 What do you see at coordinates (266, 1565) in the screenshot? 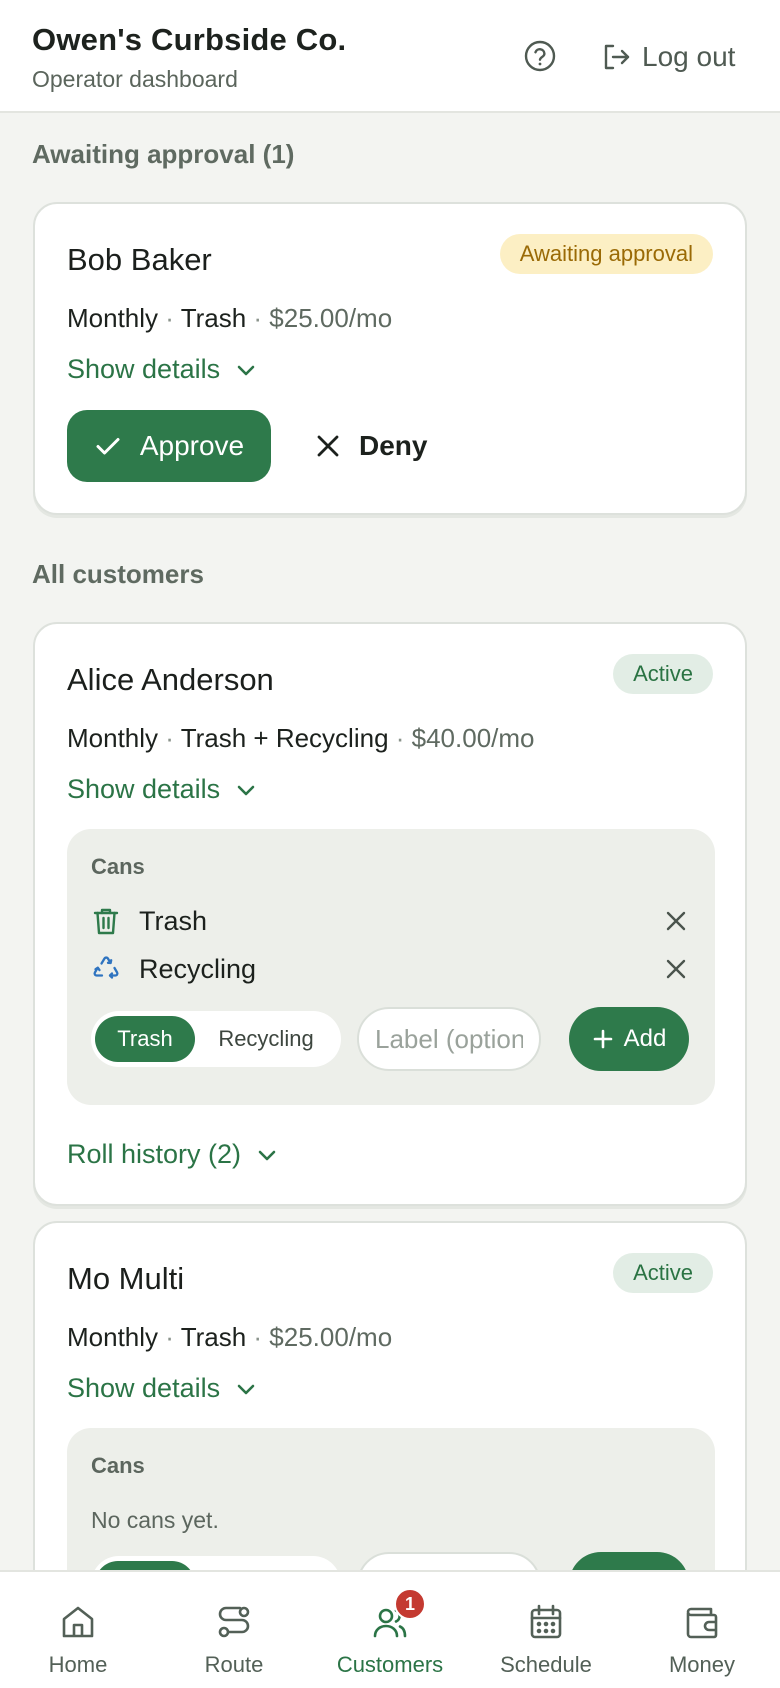
I see `can-type-recycling` at bounding box center [266, 1565].